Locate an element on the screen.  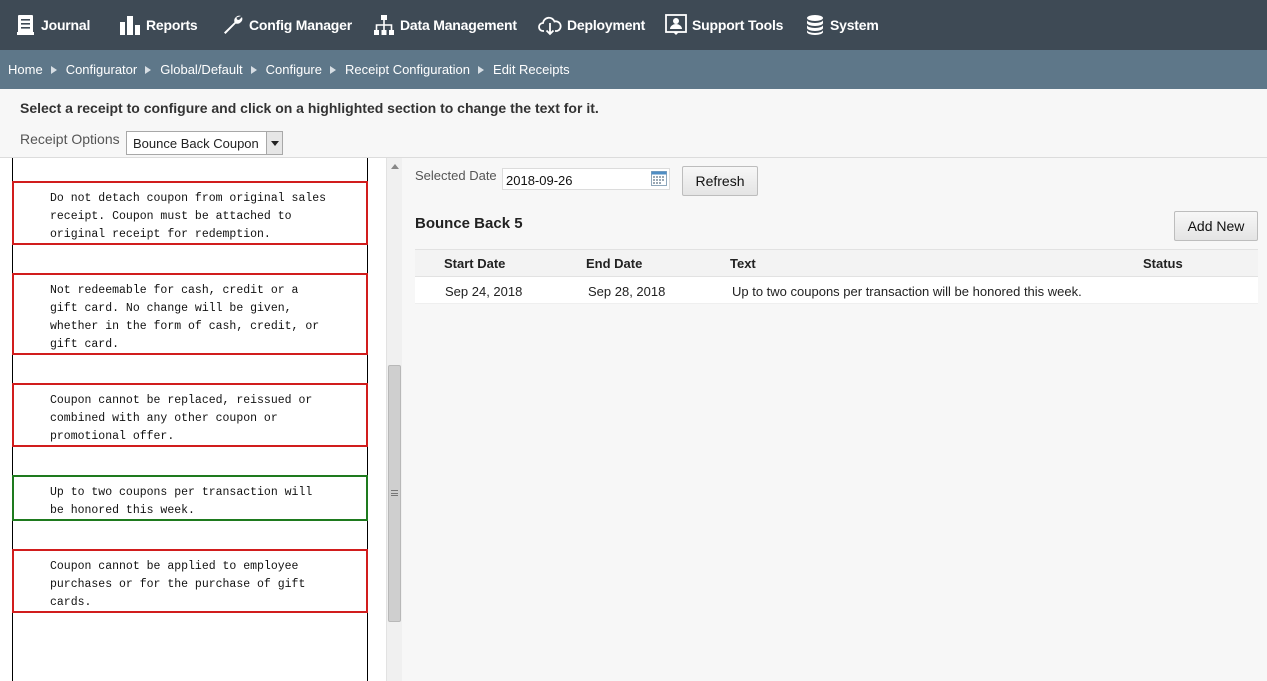
nav-deployment-label: Deployment is located at coordinates (606, 25).